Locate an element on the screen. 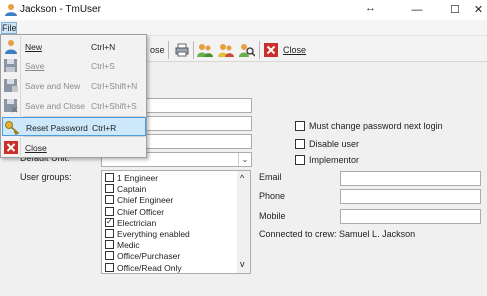  menu-item-reset-password: Reset Password Ctrl+R is located at coordinates (74, 126).